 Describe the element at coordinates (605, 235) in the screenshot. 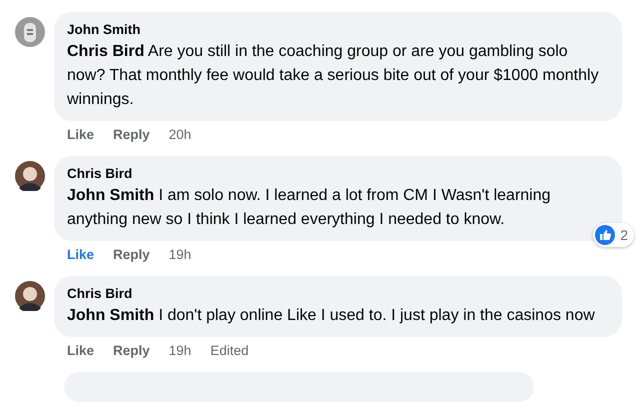

I see `thumbs-up-icon` at that location.